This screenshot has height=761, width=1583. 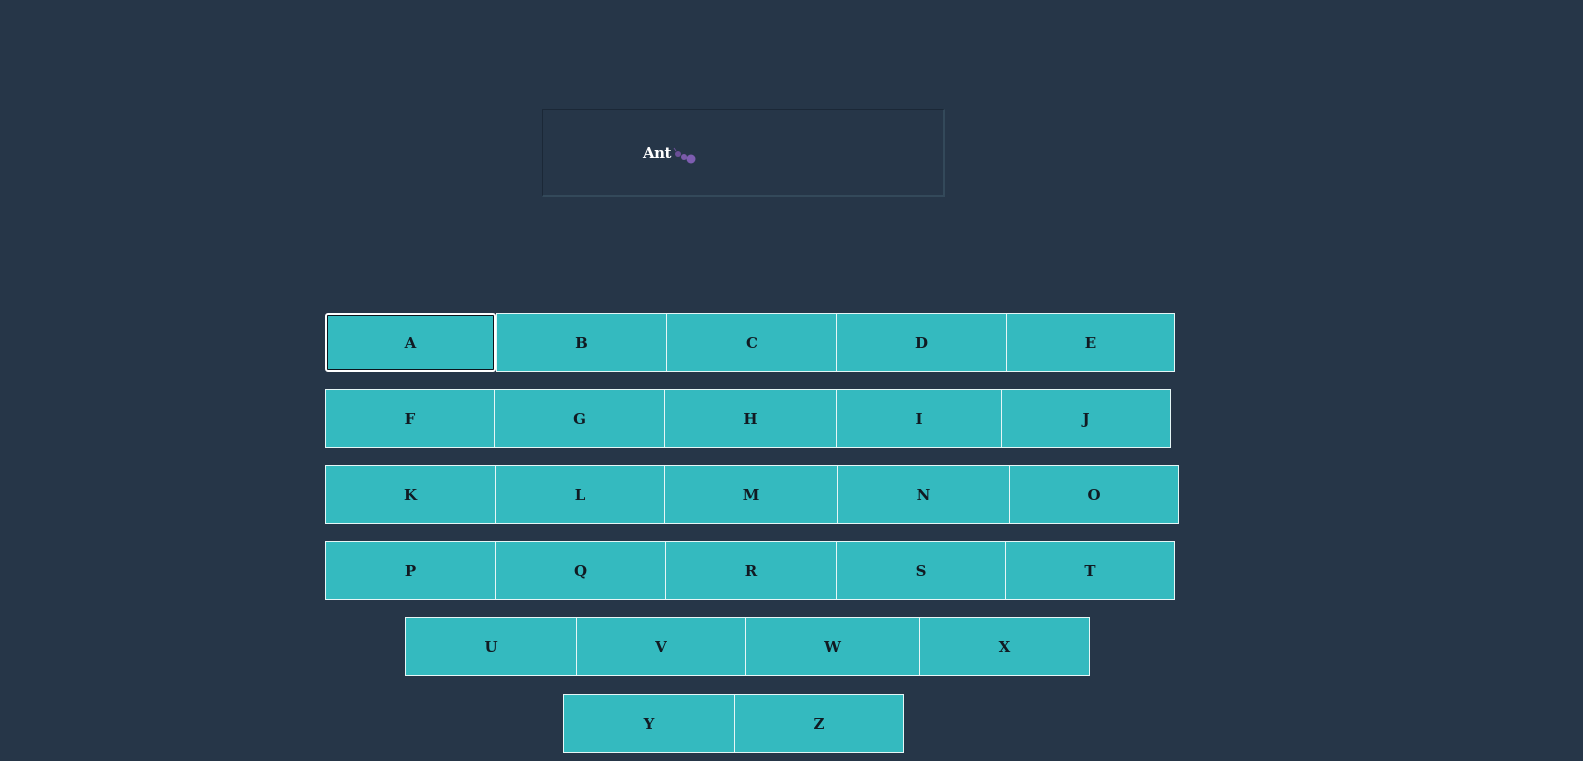 What do you see at coordinates (919, 418) in the screenshot?
I see `key-i: I` at bounding box center [919, 418].